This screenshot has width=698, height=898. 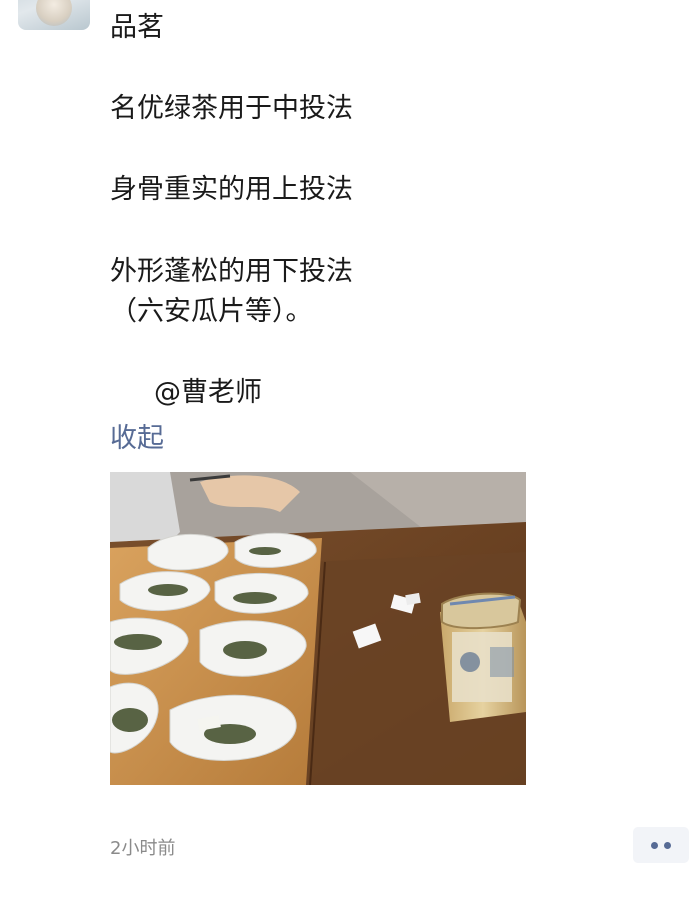 What do you see at coordinates (143, 848) in the screenshot?
I see `post-timestamp: 2小时前` at bounding box center [143, 848].